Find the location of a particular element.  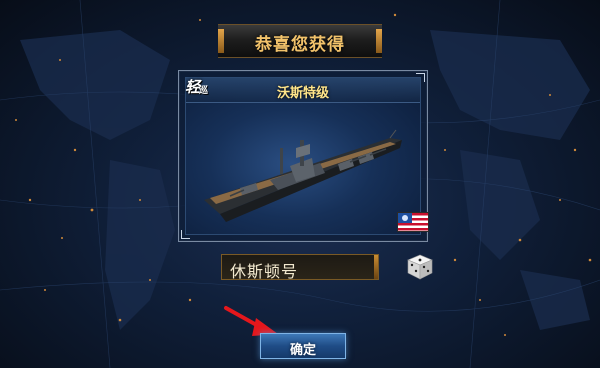

dialog-title: 恭喜您获得 is located at coordinates (300, 45).